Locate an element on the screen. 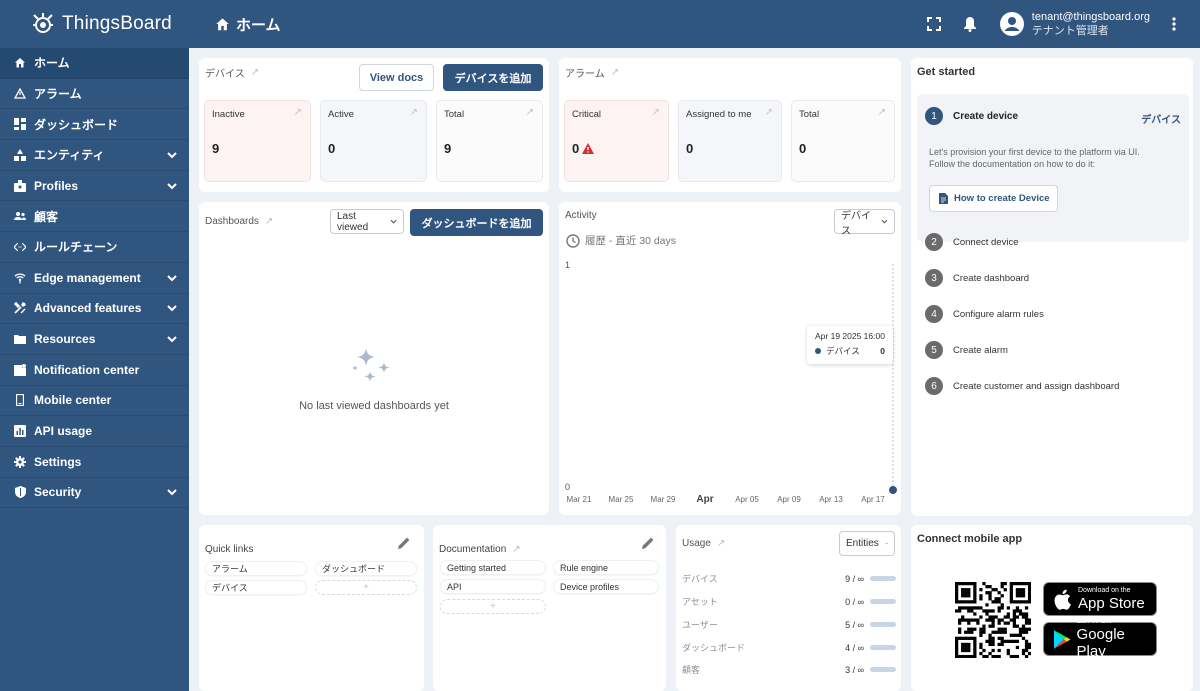  sidebar-item-label: Settings is located at coordinates (58, 461).